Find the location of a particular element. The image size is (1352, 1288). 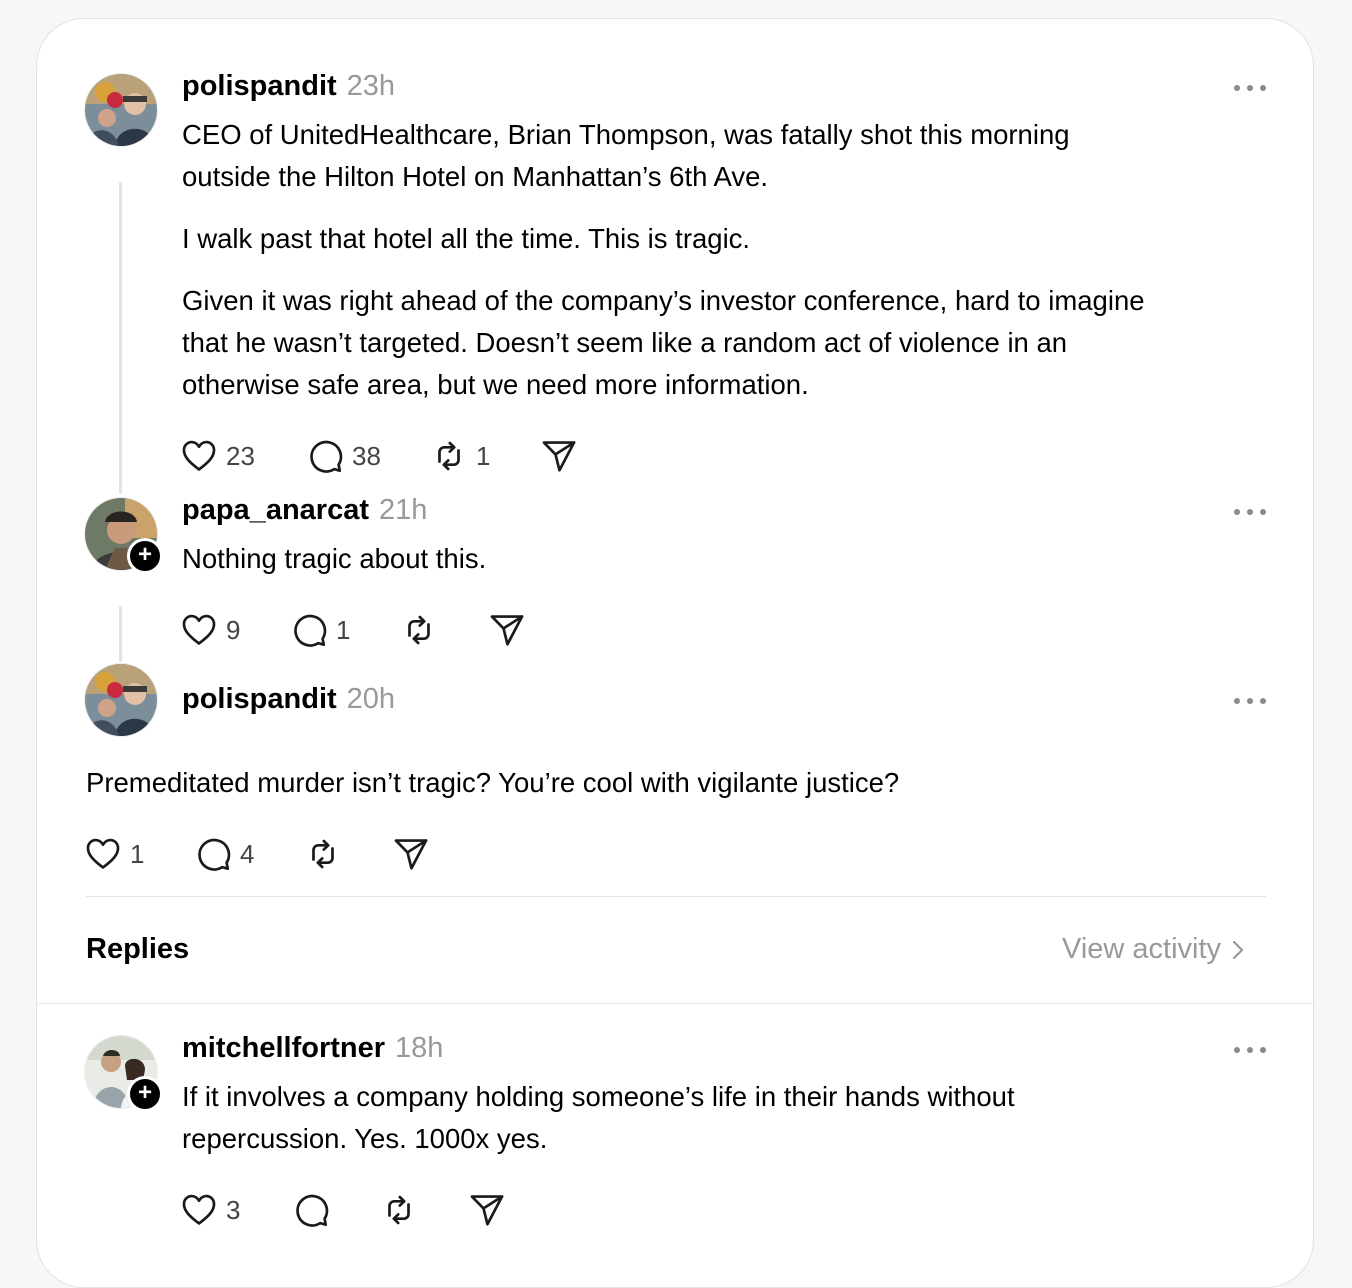

like-button: 3 is located at coordinates (210, 1210).